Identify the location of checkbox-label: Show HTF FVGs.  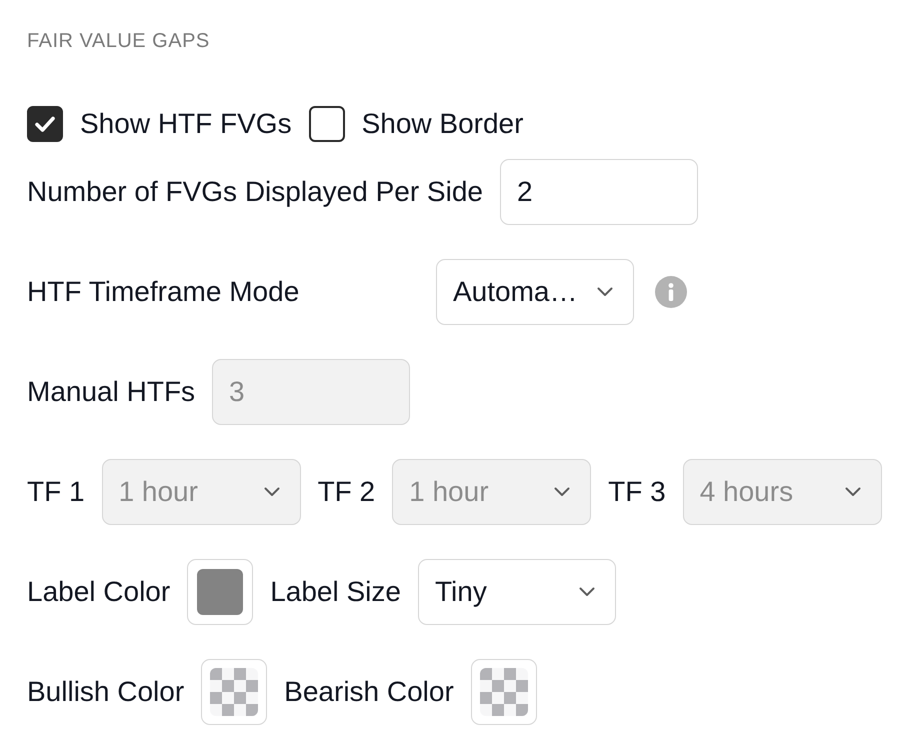
(186, 124).